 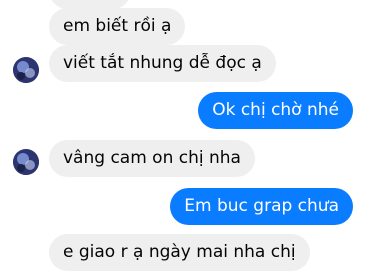 I want to click on message-bubble-incoming: vâng cam on chị nha, so click(x=152, y=158).